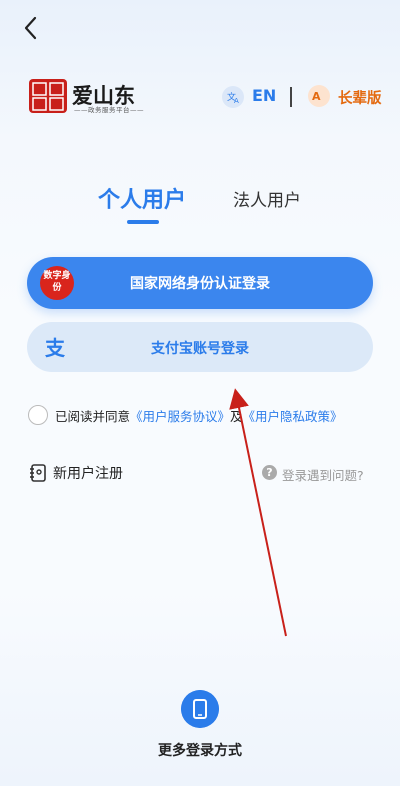 This screenshot has height=786, width=400. I want to click on tab-active-indicator, so click(143, 222).